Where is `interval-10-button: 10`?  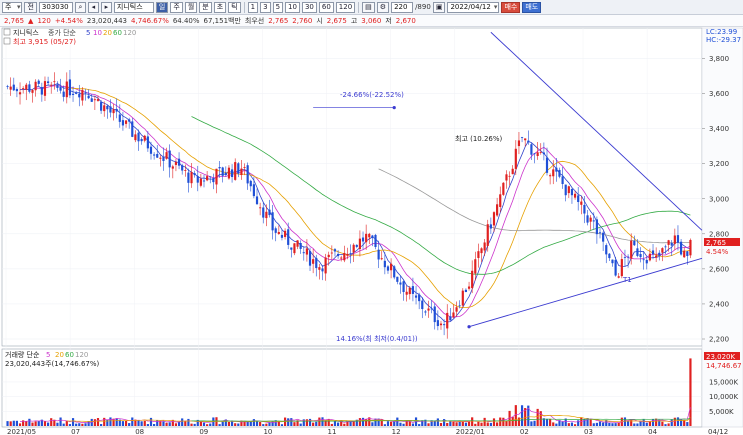
interval-10-button: 10 is located at coordinates (292, 7).